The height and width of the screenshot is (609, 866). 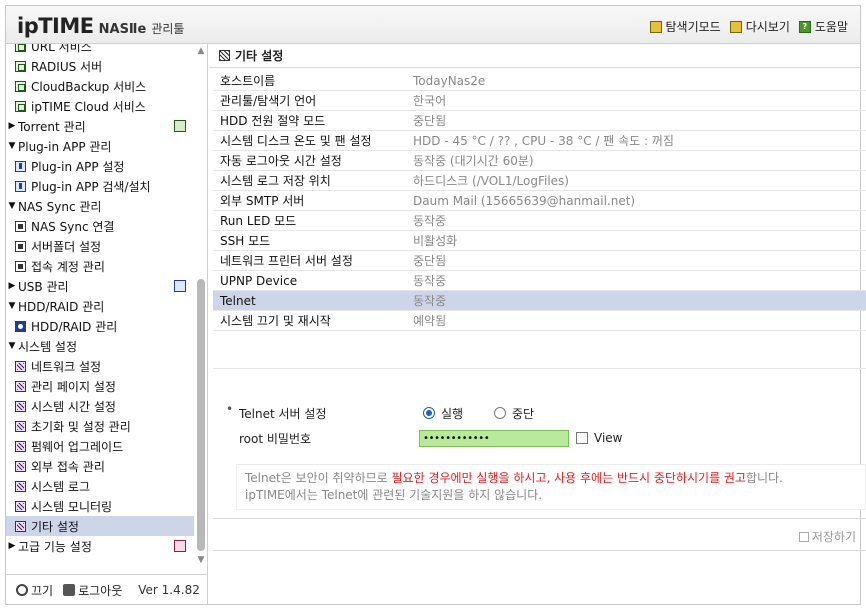 I want to click on scroll-thumb, so click(x=201, y=415).